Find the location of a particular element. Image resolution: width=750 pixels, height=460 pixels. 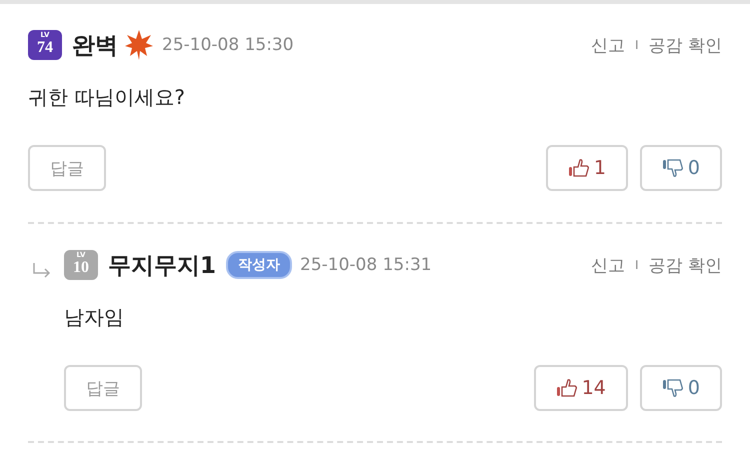

comment-date: 25-10-08 15:31 is located at coordinates (366, 265).